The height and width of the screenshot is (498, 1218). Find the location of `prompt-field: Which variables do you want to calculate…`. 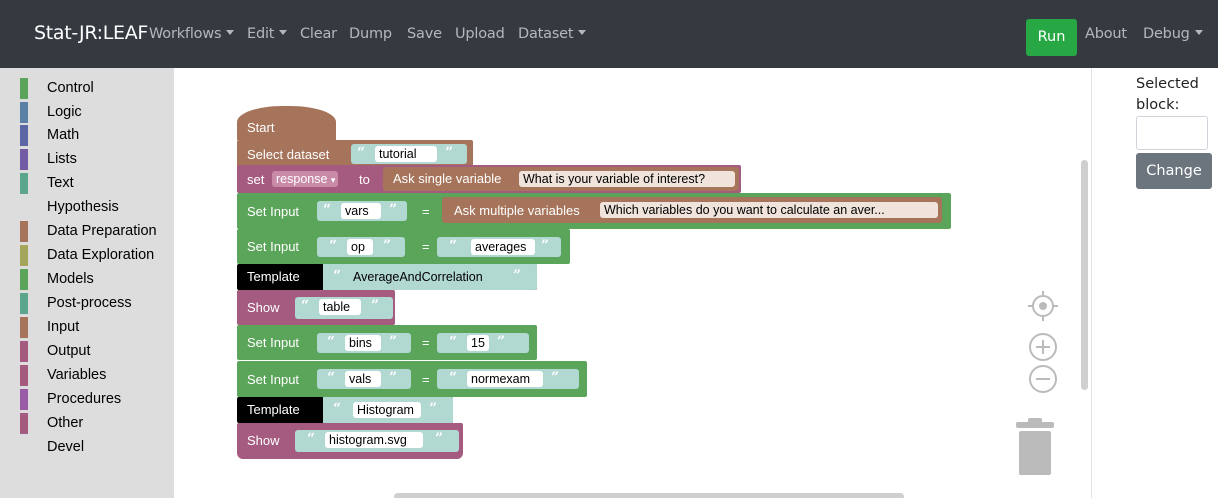

prompt-field: Which variables do you want to calculate… is located at coordinates (769, 210).